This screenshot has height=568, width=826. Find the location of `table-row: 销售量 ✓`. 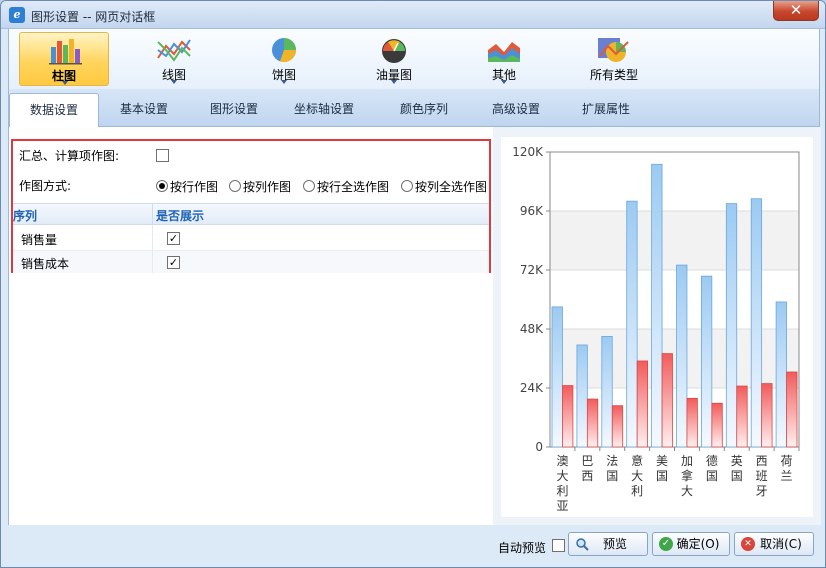

table-row: 销售量 ✓ is located at coordinates (251, 238).